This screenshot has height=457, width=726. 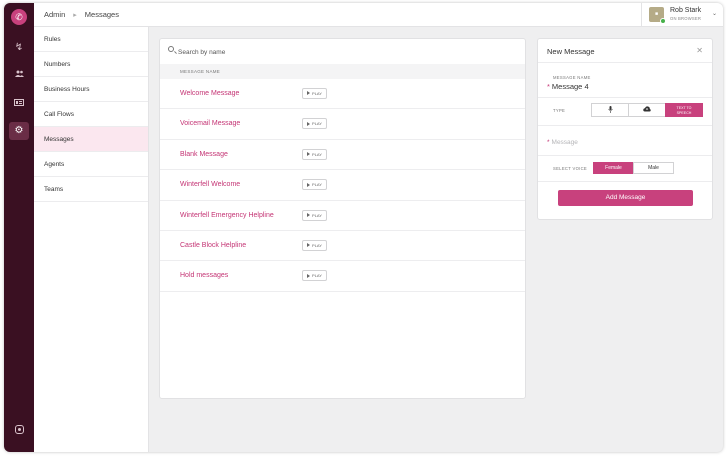 What do you see at coordinates (91, 114) in the screenshot?
I see `sidebar-item-call-flows: Call Flows` at bounding box center [91, 114].